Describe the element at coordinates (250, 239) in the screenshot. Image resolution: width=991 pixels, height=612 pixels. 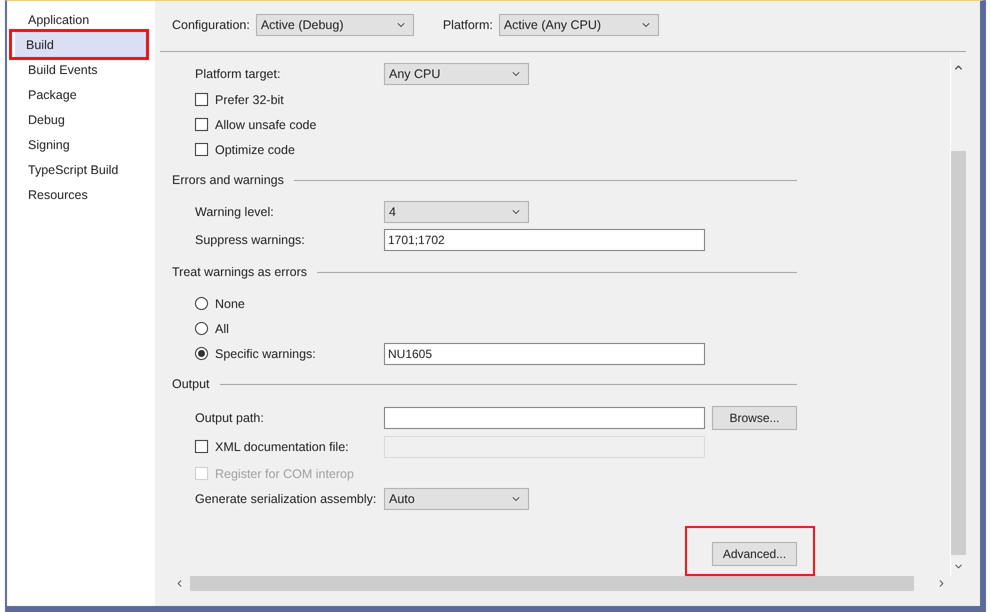
I see `field-label: Suppress warnings:` at that location.